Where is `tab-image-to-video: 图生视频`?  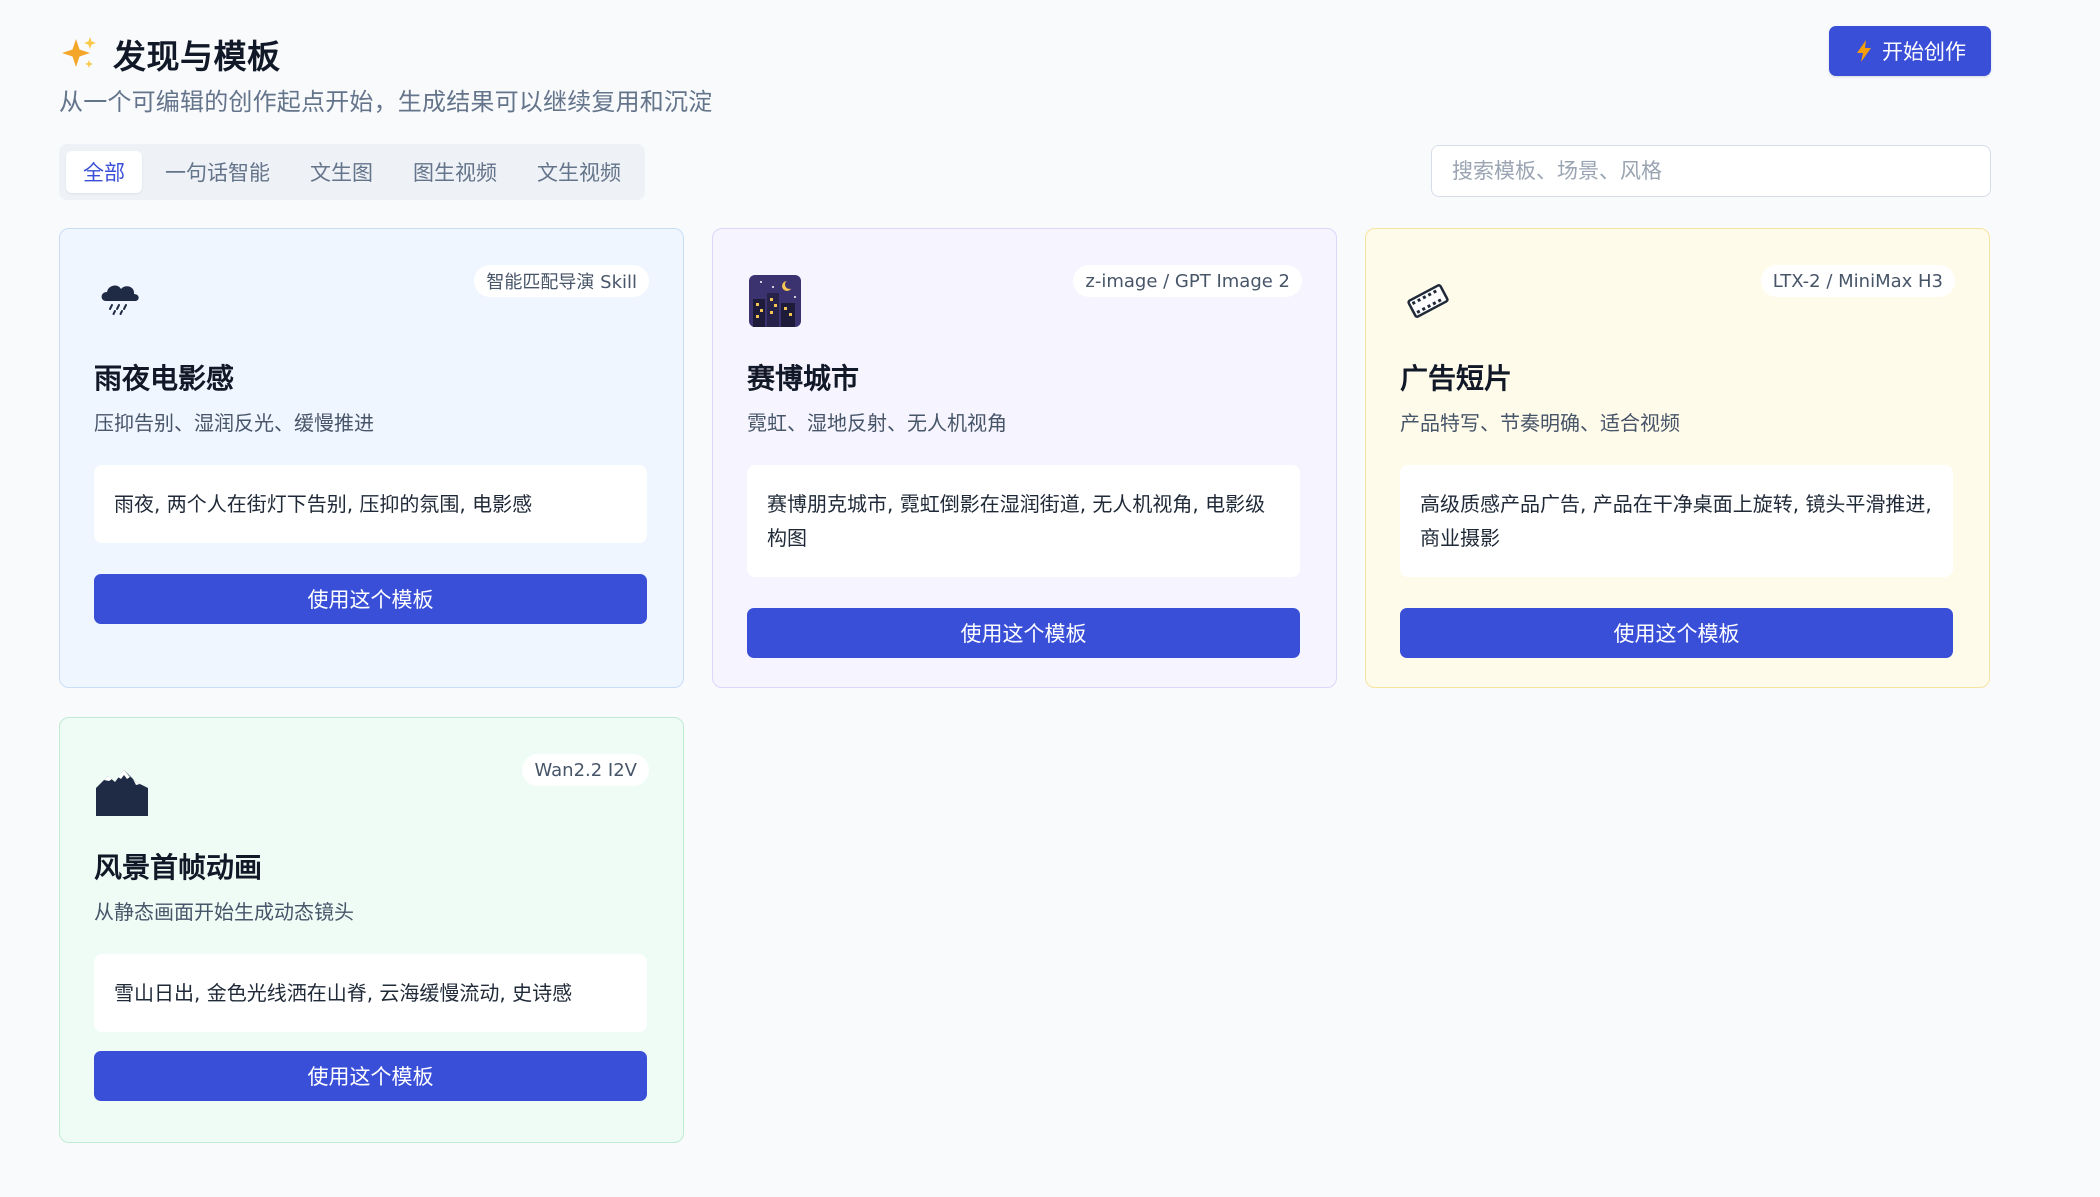
tab-image-to-video: 图生视频 is located at coordinates (455, 172).